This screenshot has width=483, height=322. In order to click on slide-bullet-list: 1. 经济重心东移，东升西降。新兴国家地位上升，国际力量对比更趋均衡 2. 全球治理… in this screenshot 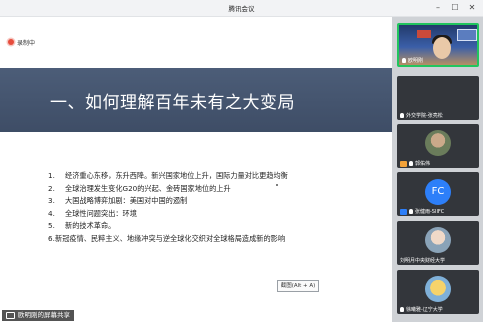, I will do `click(168, 207)`.